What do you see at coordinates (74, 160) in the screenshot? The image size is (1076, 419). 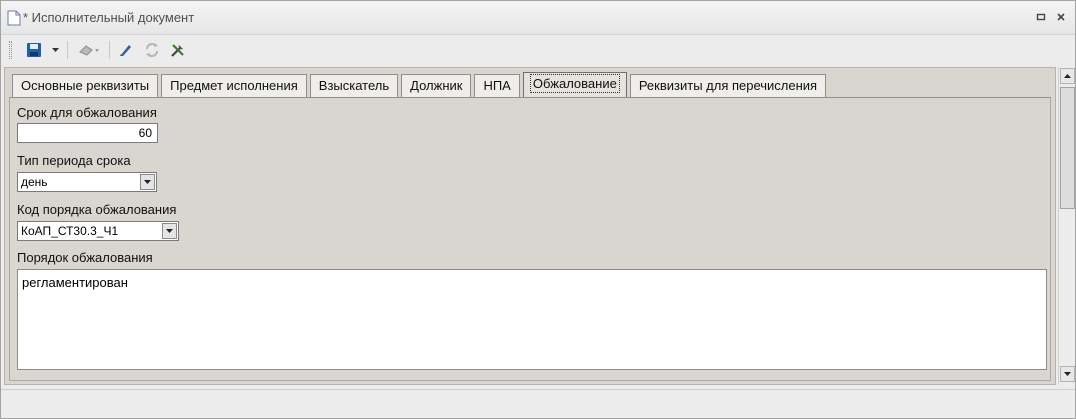 I see `period-type-label: Тип периода срока` at bounding box center [74, 160].